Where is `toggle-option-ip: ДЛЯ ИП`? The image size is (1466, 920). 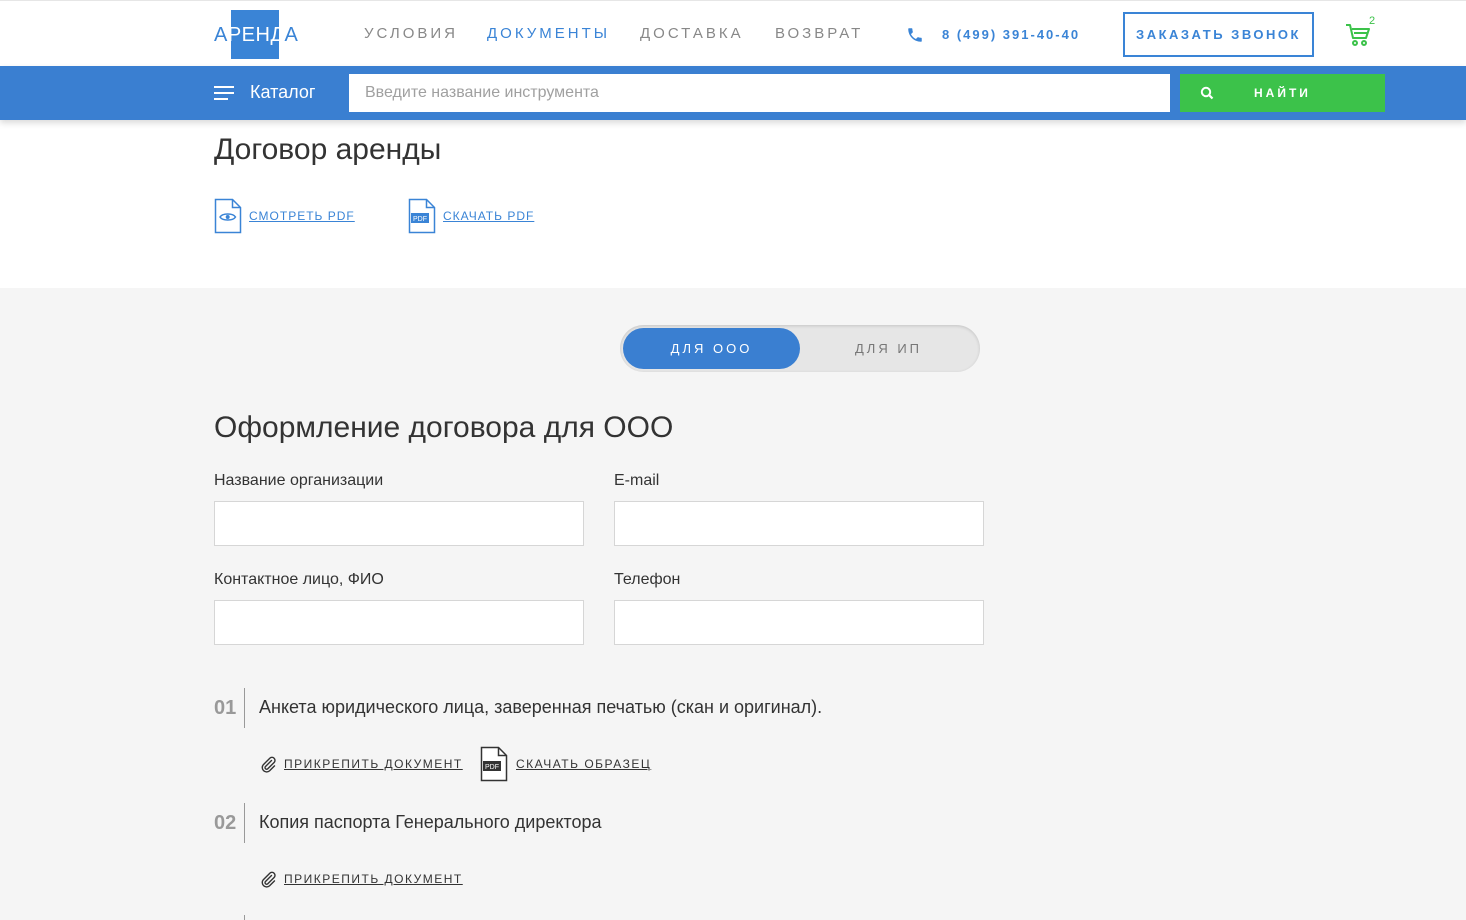
toggle-option-ip: ДЛЯ ИП is located at coordinates (888, 348).